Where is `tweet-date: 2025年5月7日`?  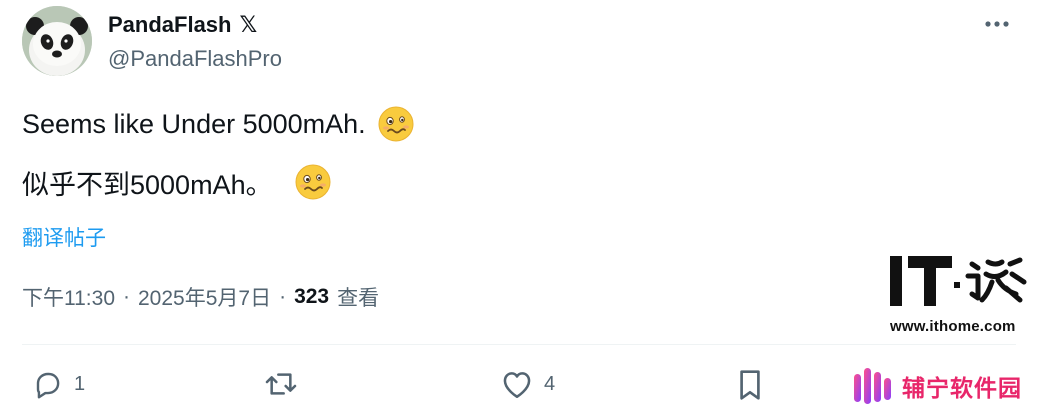
tweet-date: 2025年5月7日 is located at coordinates (204, 297).